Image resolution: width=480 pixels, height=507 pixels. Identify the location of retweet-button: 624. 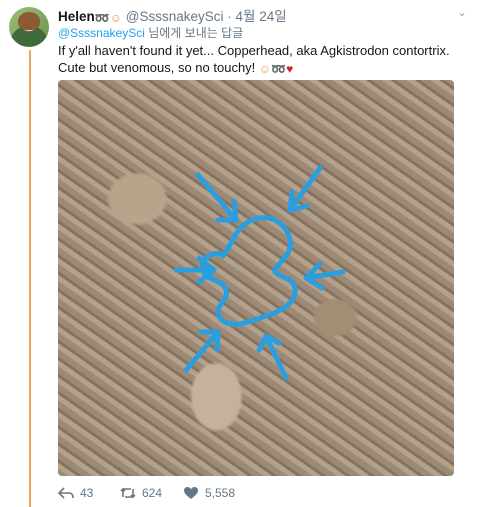
(141, 493).